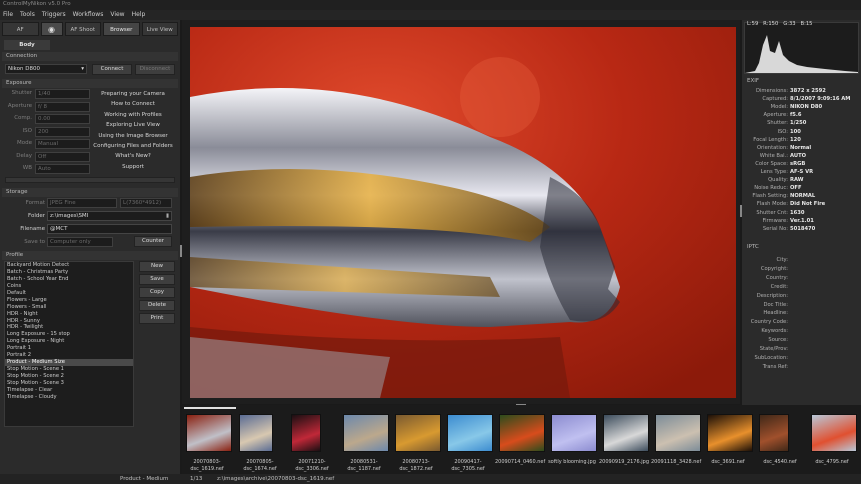 This screenshot has width=861, height=484. Describe the element at coordinates (155, 69) in the screenshot. I see `disconnect-button: Disconnect` at that location.